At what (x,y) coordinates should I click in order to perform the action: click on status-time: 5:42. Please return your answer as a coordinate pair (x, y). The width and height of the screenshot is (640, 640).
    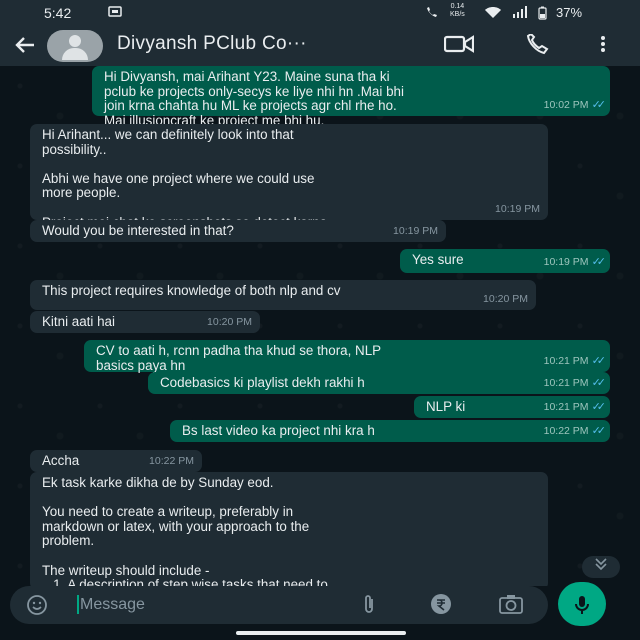
    Looking at the image, I should click on (58, 13).